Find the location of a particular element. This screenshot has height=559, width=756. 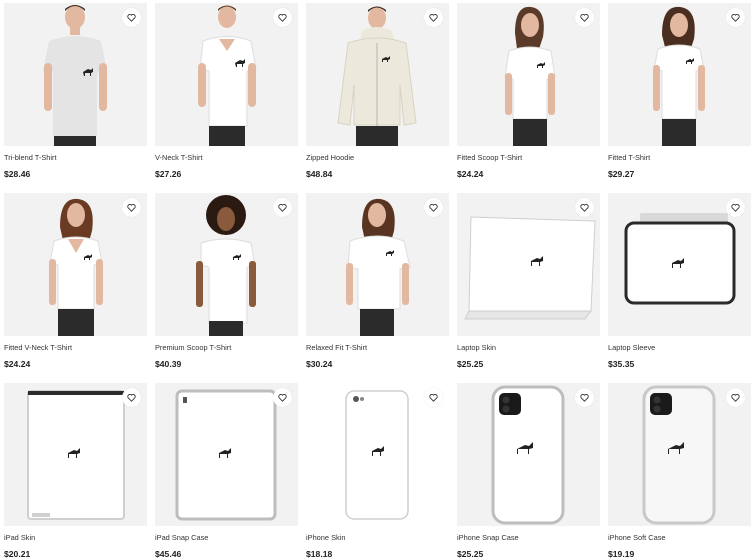

product-title: iPhone Soft Case is located at coordinates (679, 537).